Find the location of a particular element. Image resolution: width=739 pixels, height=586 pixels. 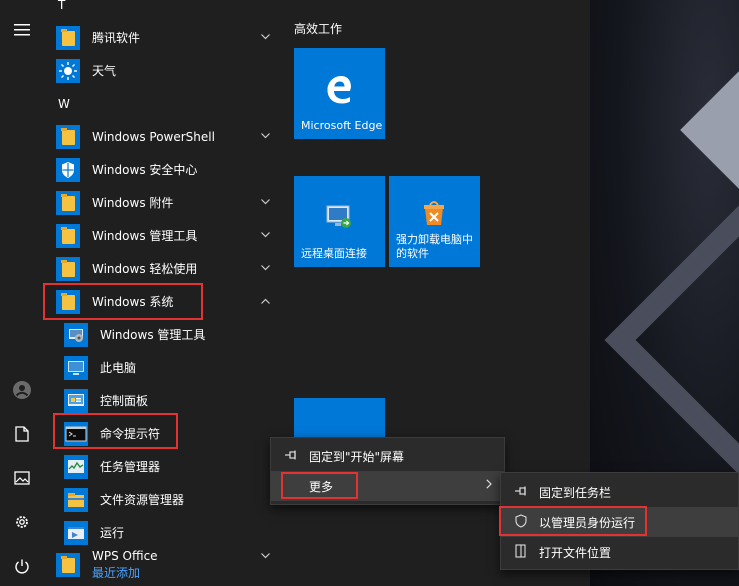

highlight-box-windows-system is located at coordinates (123, 301).